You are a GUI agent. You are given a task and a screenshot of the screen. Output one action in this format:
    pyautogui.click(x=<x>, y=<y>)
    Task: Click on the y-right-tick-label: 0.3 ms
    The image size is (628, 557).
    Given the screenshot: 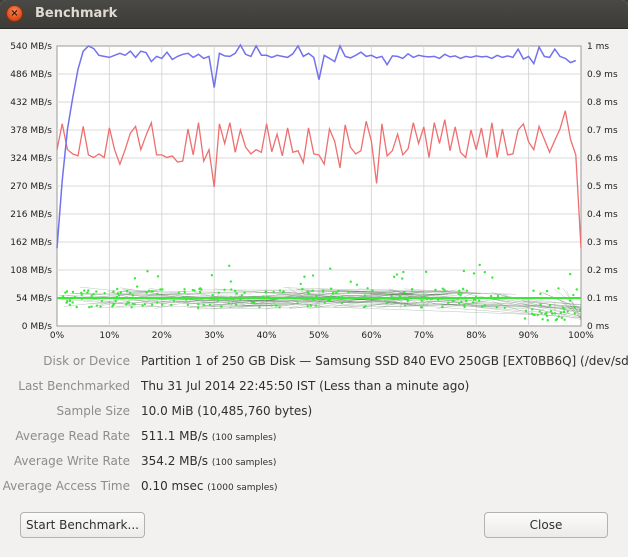 What is the action you would take?
    pyautogui.click(x=602, y=243)
    